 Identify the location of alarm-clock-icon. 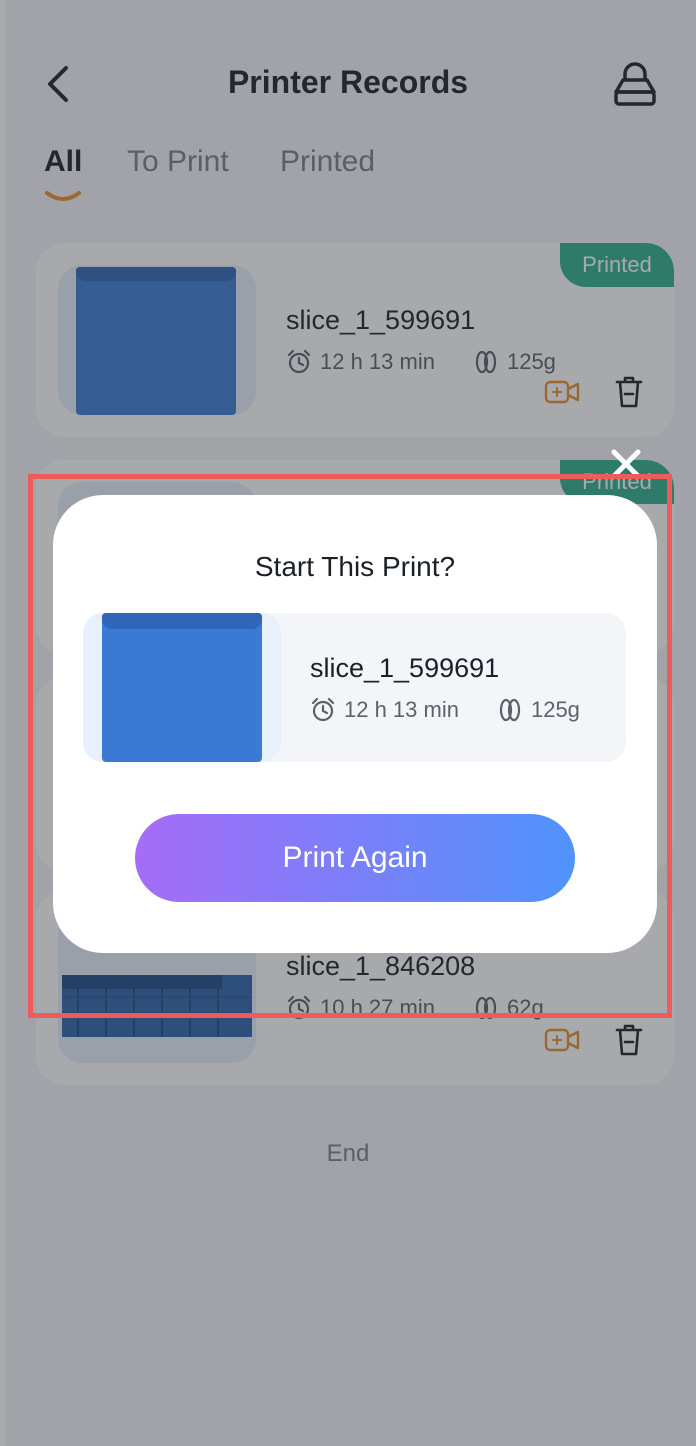
(323, 709).